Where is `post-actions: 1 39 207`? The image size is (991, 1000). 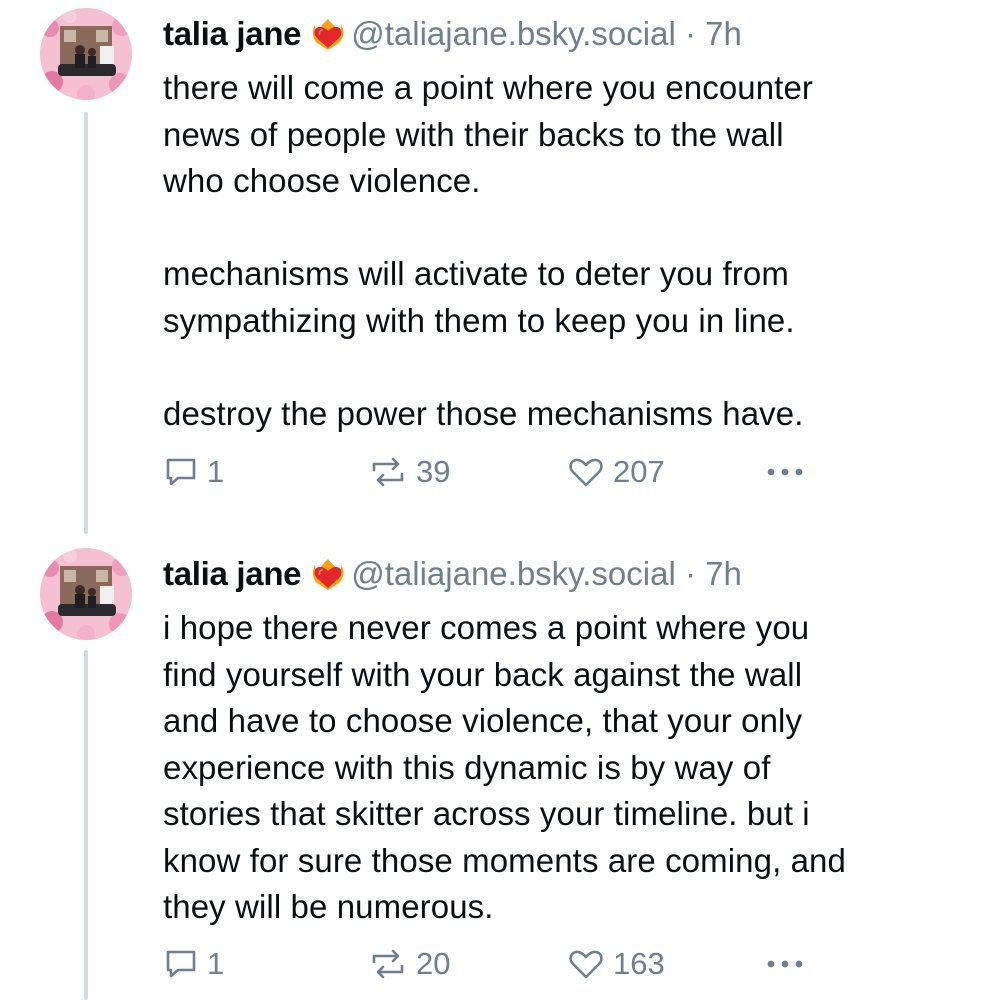 post-actions: 1 39 207 is located at coordinates (513, 472).